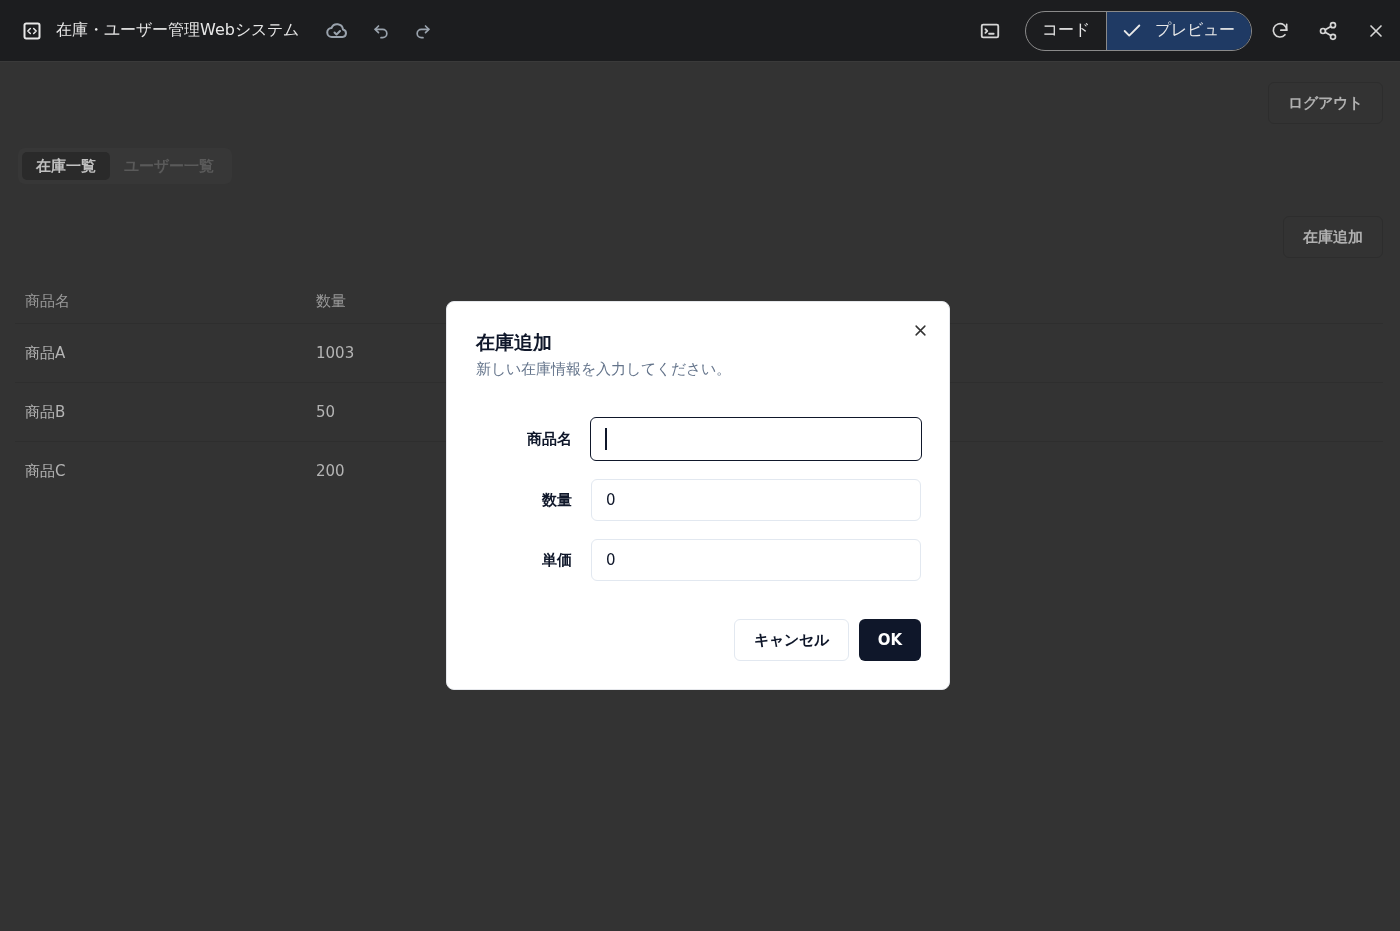 The height and width of the screenshot is (931, 1400). Describe the element at coordinates (177, 30) in the screenshot. I see `app-title: 在庫・ユーザー管理Webシステム` at that location.